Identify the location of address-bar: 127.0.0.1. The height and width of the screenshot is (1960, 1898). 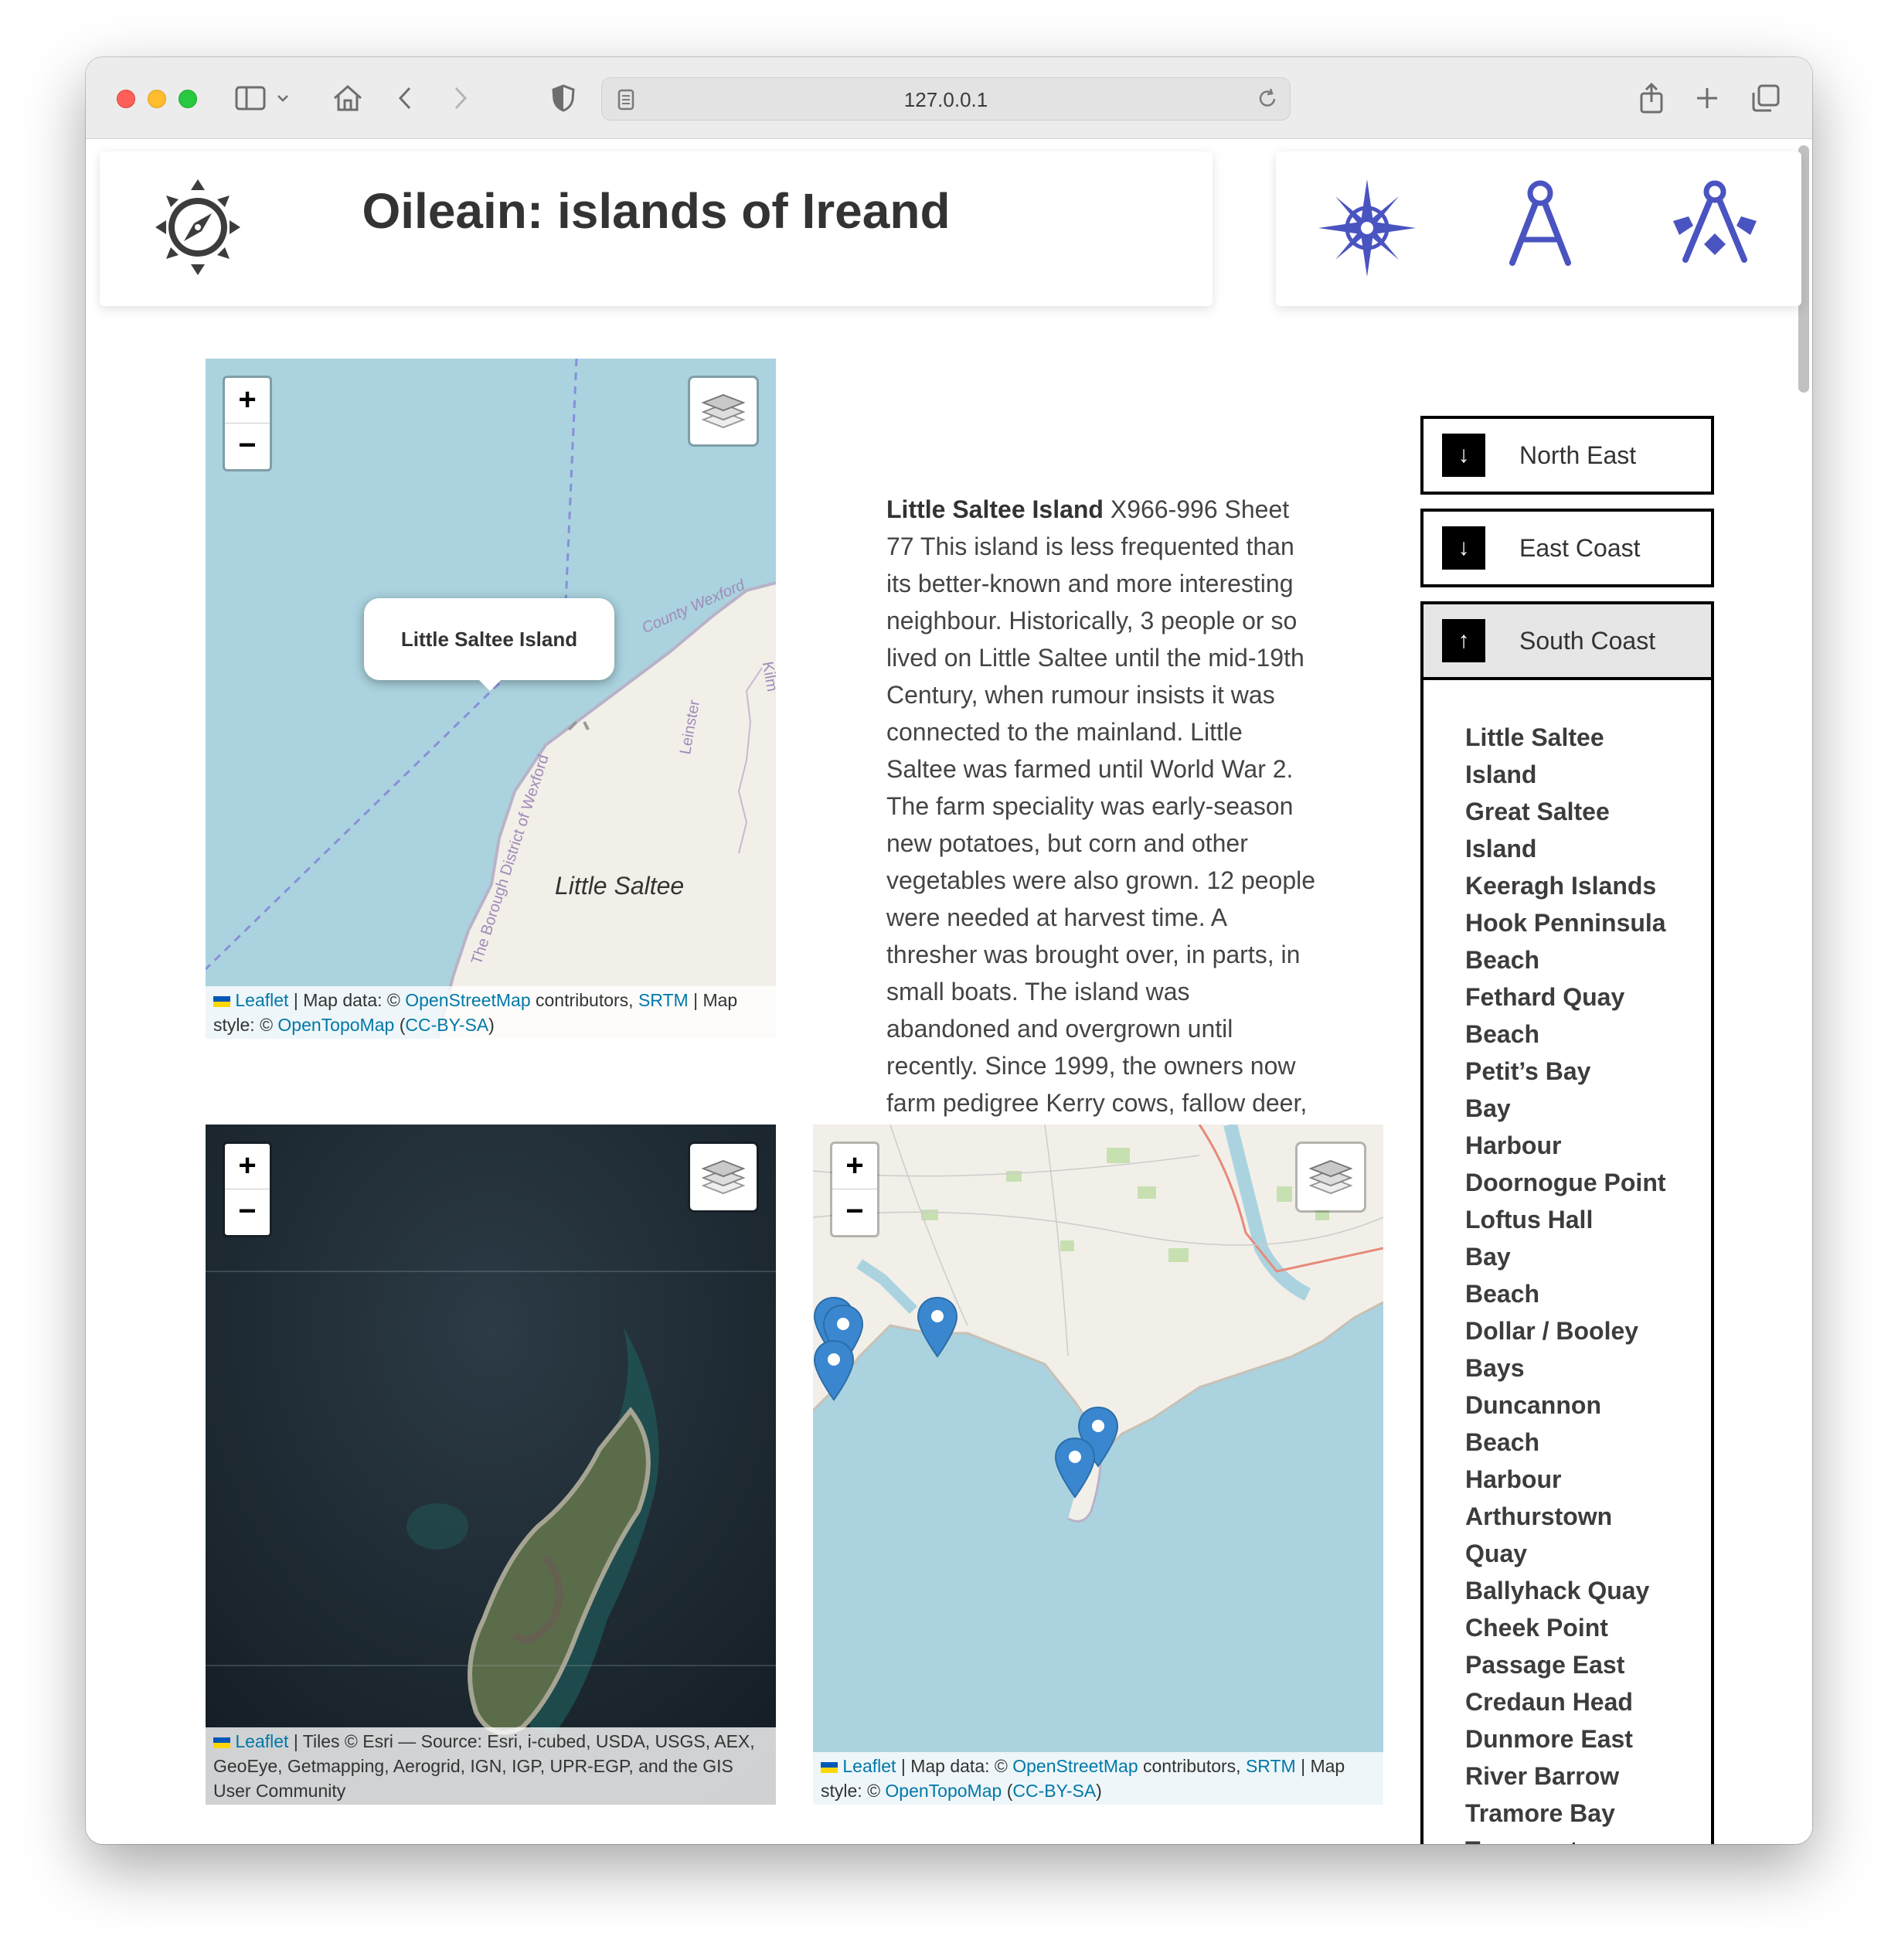
(946, 99).